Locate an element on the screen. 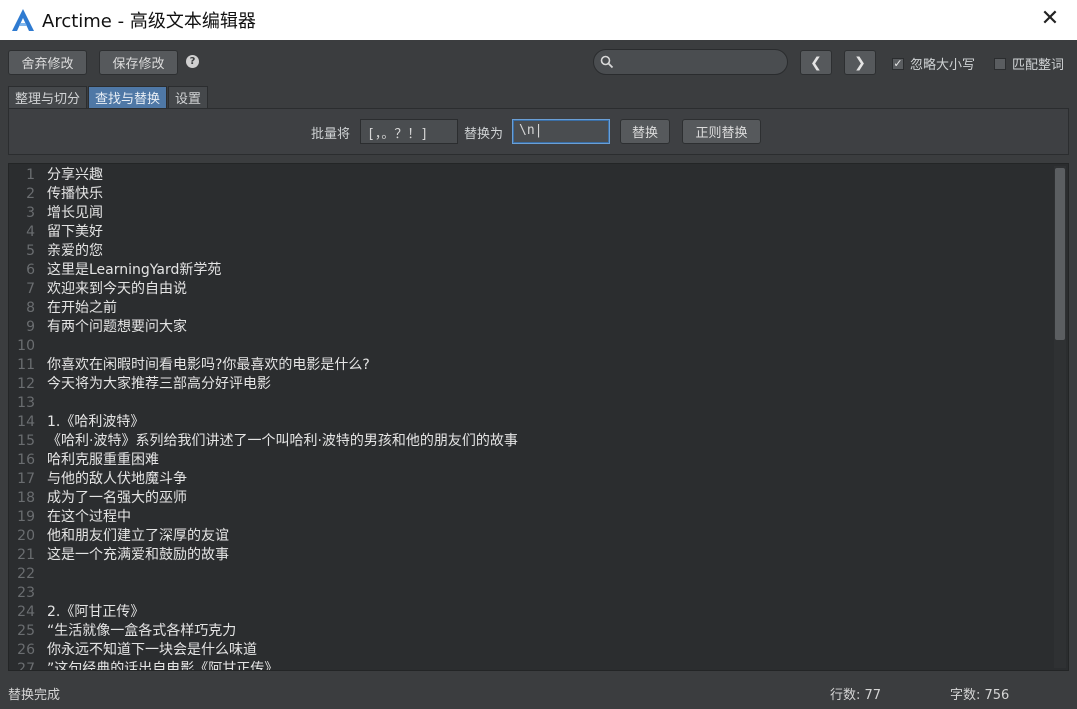  whole-word-checkbox: 匹配整词 is located at coordinates (1029, 63).